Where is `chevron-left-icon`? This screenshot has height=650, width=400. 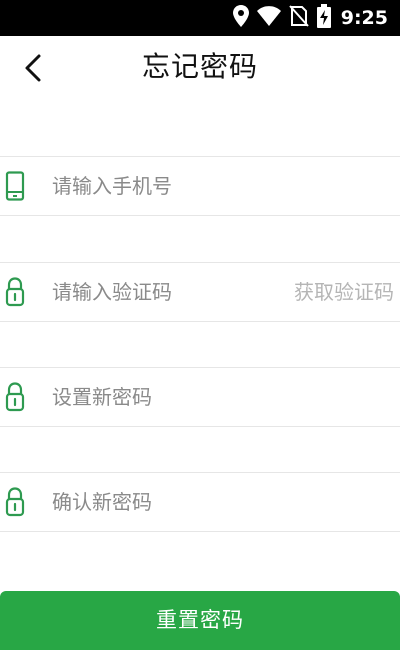 chevron-left-icon is located at coordinates (33, 68).